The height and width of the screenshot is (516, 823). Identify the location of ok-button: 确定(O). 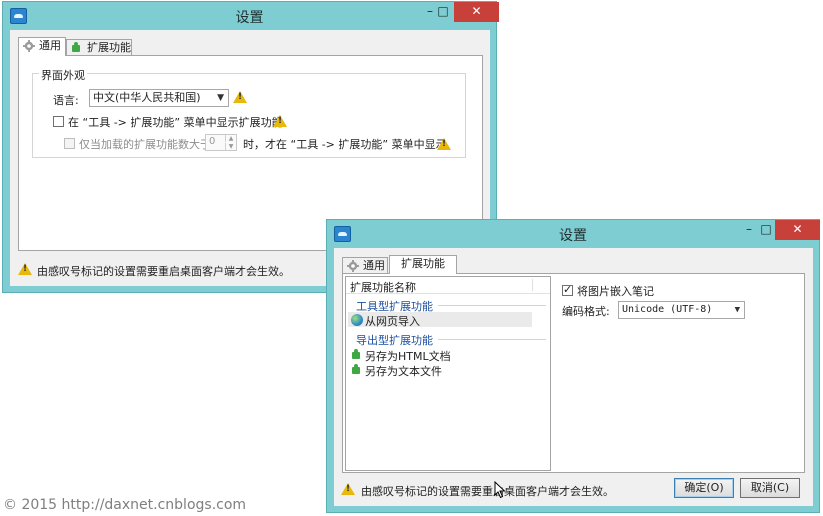
(704, 488).